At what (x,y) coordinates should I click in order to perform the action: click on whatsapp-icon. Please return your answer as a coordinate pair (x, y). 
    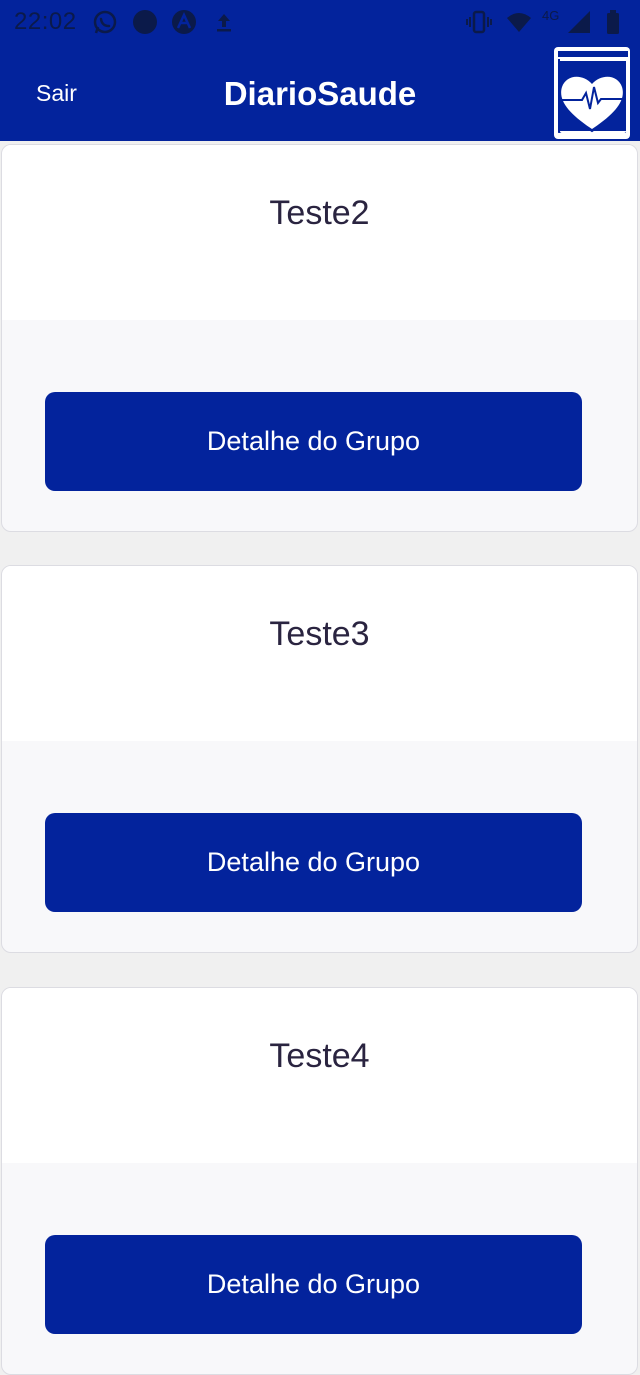
    Looking at the image, I should click on (105, 22).